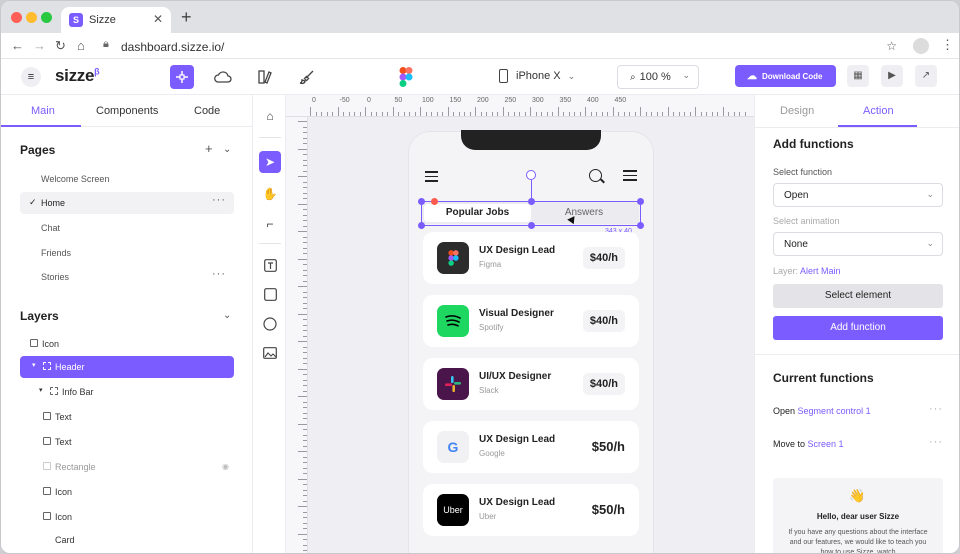  Describe the element at coordinates (207, 111) in the screenshot. I see `tab-code: Code` at that location.